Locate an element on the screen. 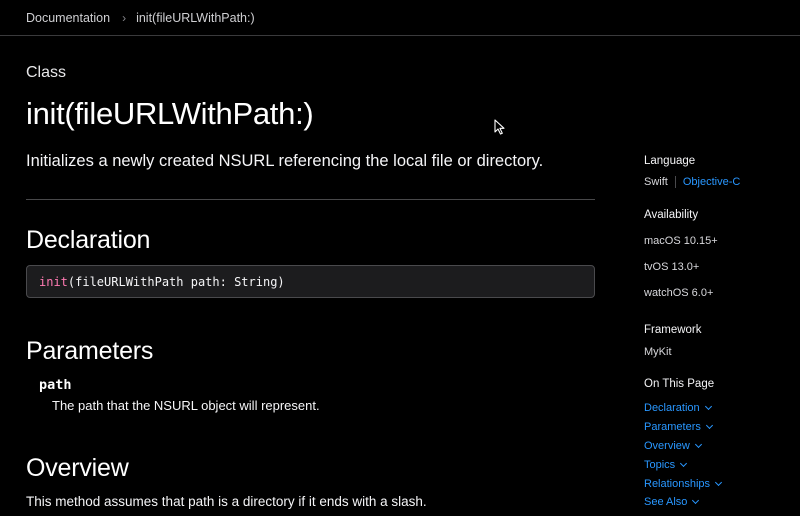 The height and width of the screenshot is (516, 800). breadcrumb-documentation-link: Documentation is located at coordinates (68, 18).